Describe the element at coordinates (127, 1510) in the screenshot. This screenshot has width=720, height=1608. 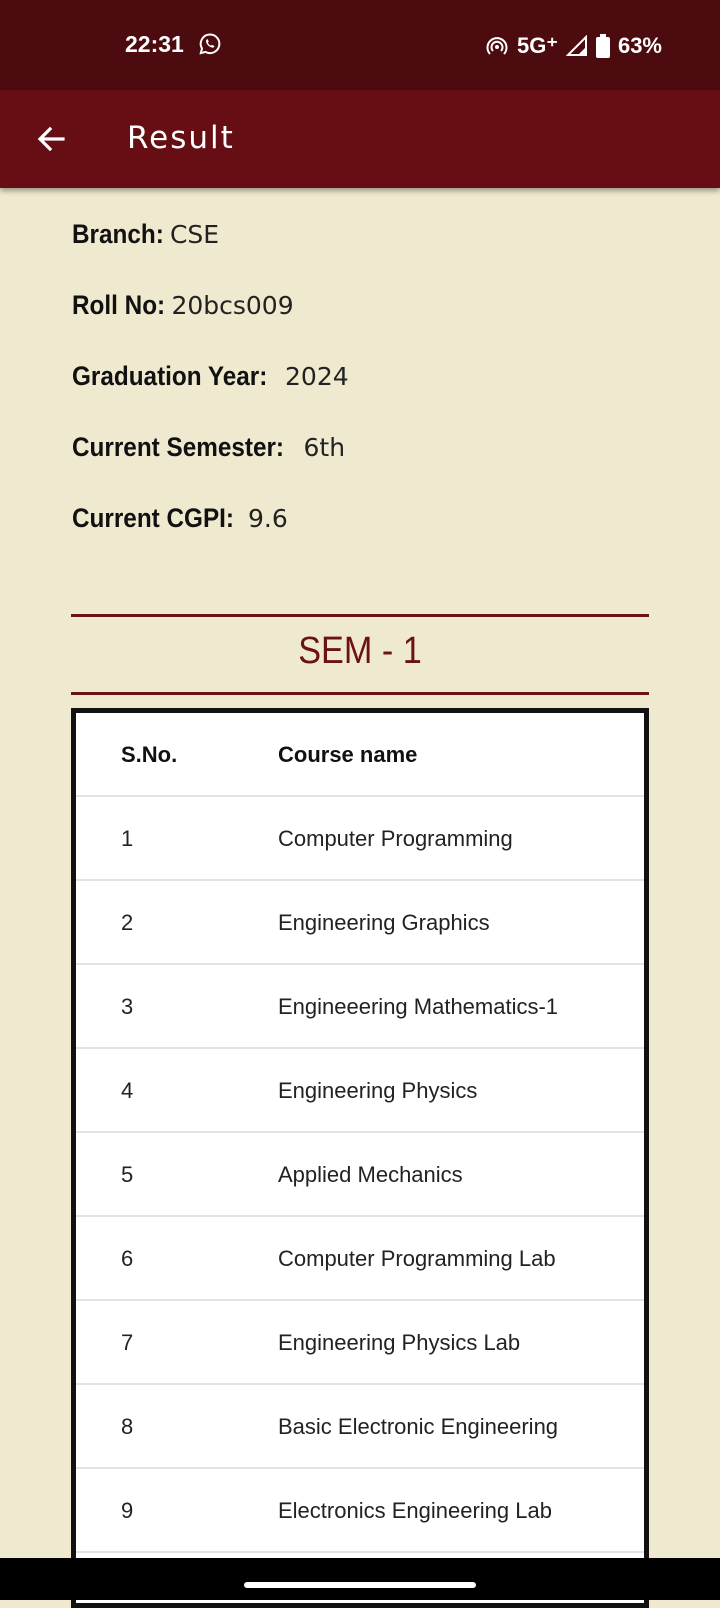
I see `row-sno: 9` at that location.